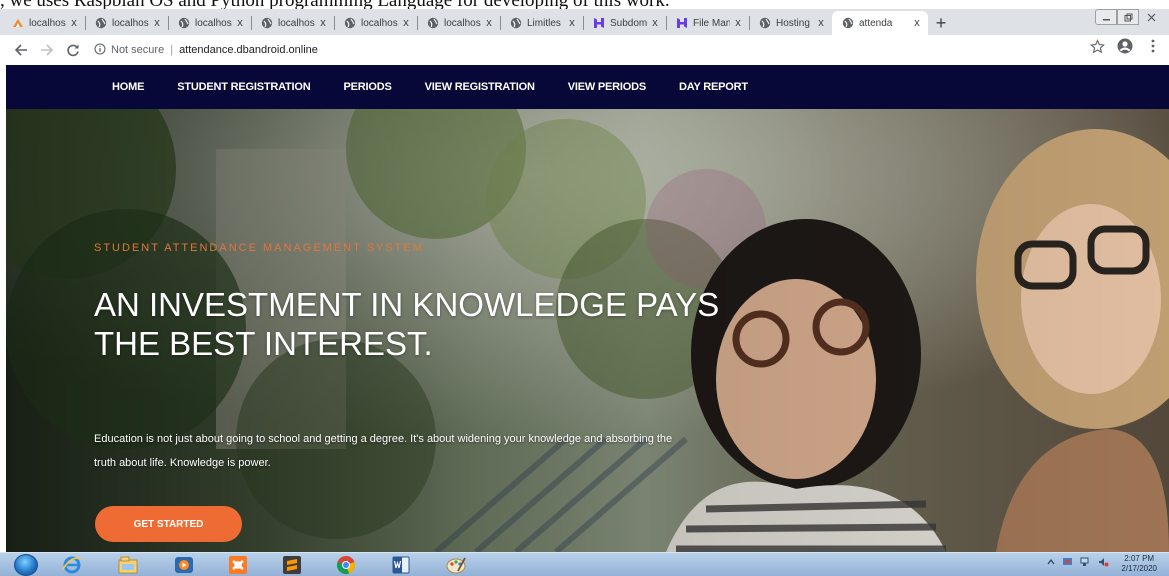 This screenshot has height=576, width=1169. Describe the element at coordinates (584, 564) in the screenshot. I see `windows-taskbar: 2:07 PM 2/17/2020` at that location.